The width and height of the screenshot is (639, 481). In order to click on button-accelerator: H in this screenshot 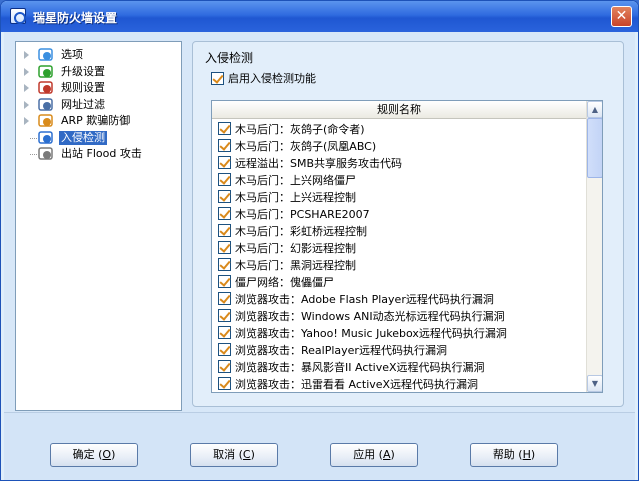, I will do `click(526, 454)`.